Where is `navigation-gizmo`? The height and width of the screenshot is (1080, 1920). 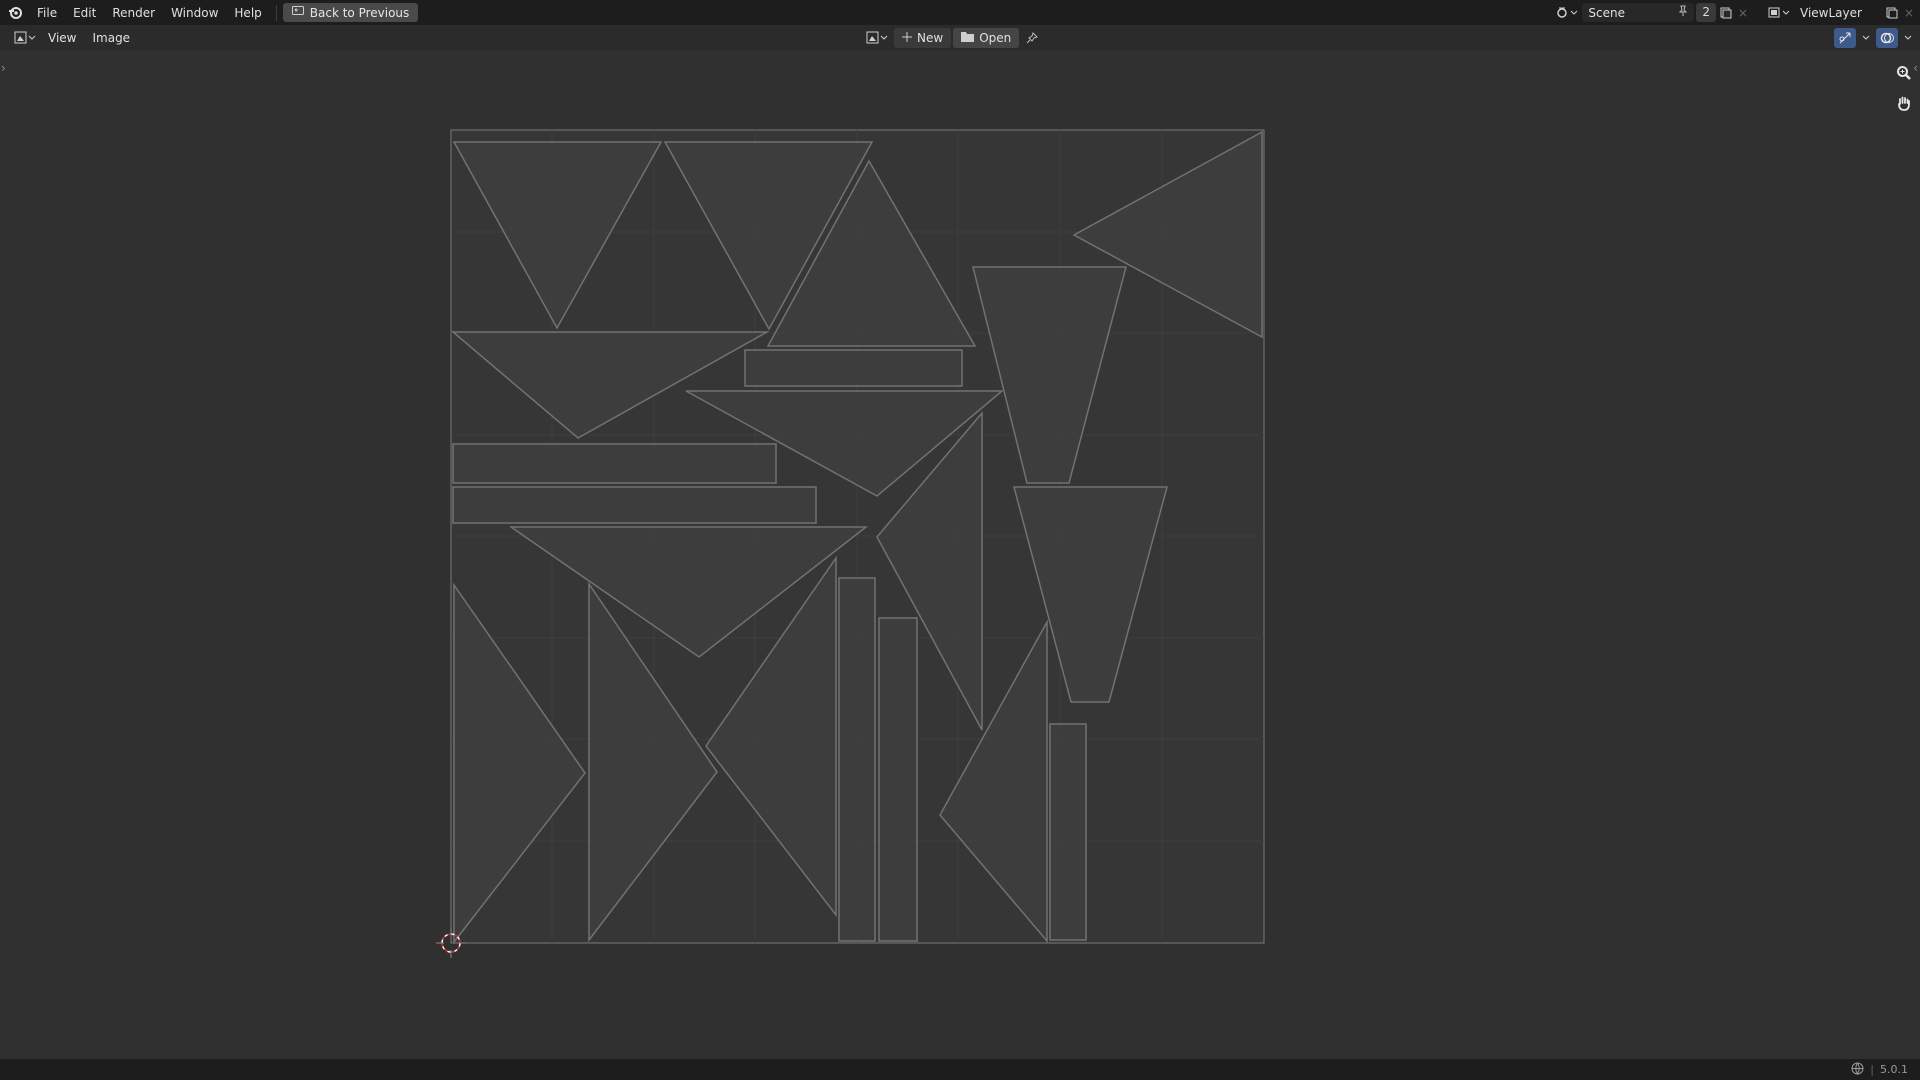
navigation-gizmo is located at coordinates (1904, 88).